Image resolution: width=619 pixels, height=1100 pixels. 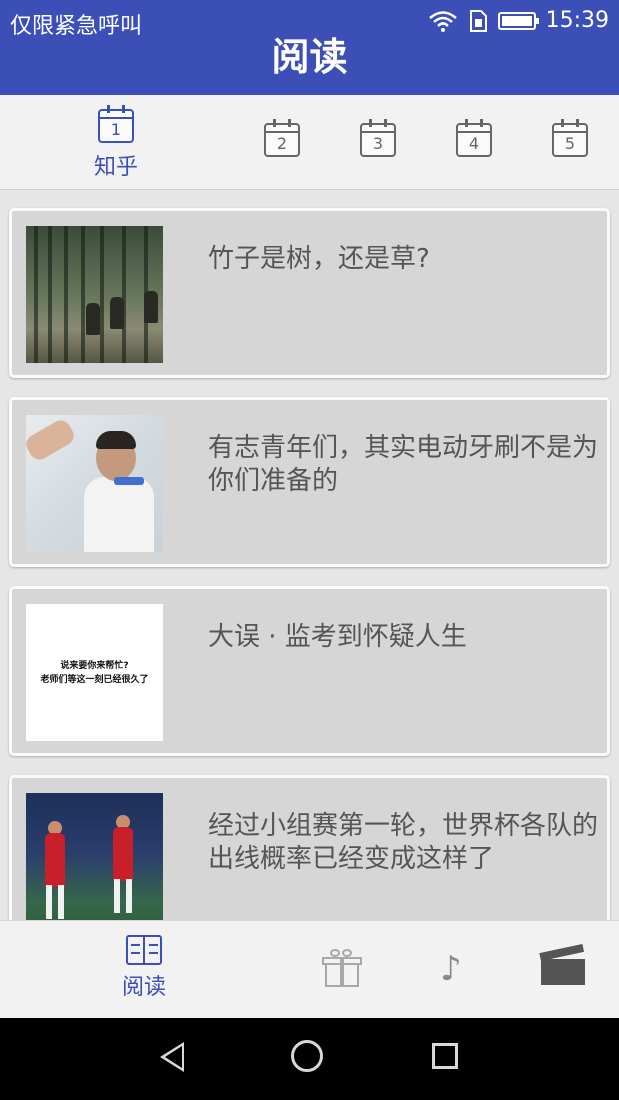 I want to click on date-tab-bar: 1 知乎 2 3 4 5, so click(x=309, y=142).